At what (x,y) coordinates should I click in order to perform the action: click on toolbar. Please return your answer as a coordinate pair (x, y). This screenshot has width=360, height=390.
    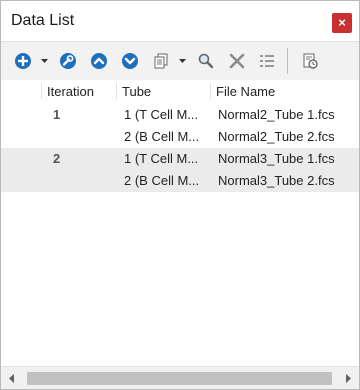
    Looking at the image, I should click on (180, 61).